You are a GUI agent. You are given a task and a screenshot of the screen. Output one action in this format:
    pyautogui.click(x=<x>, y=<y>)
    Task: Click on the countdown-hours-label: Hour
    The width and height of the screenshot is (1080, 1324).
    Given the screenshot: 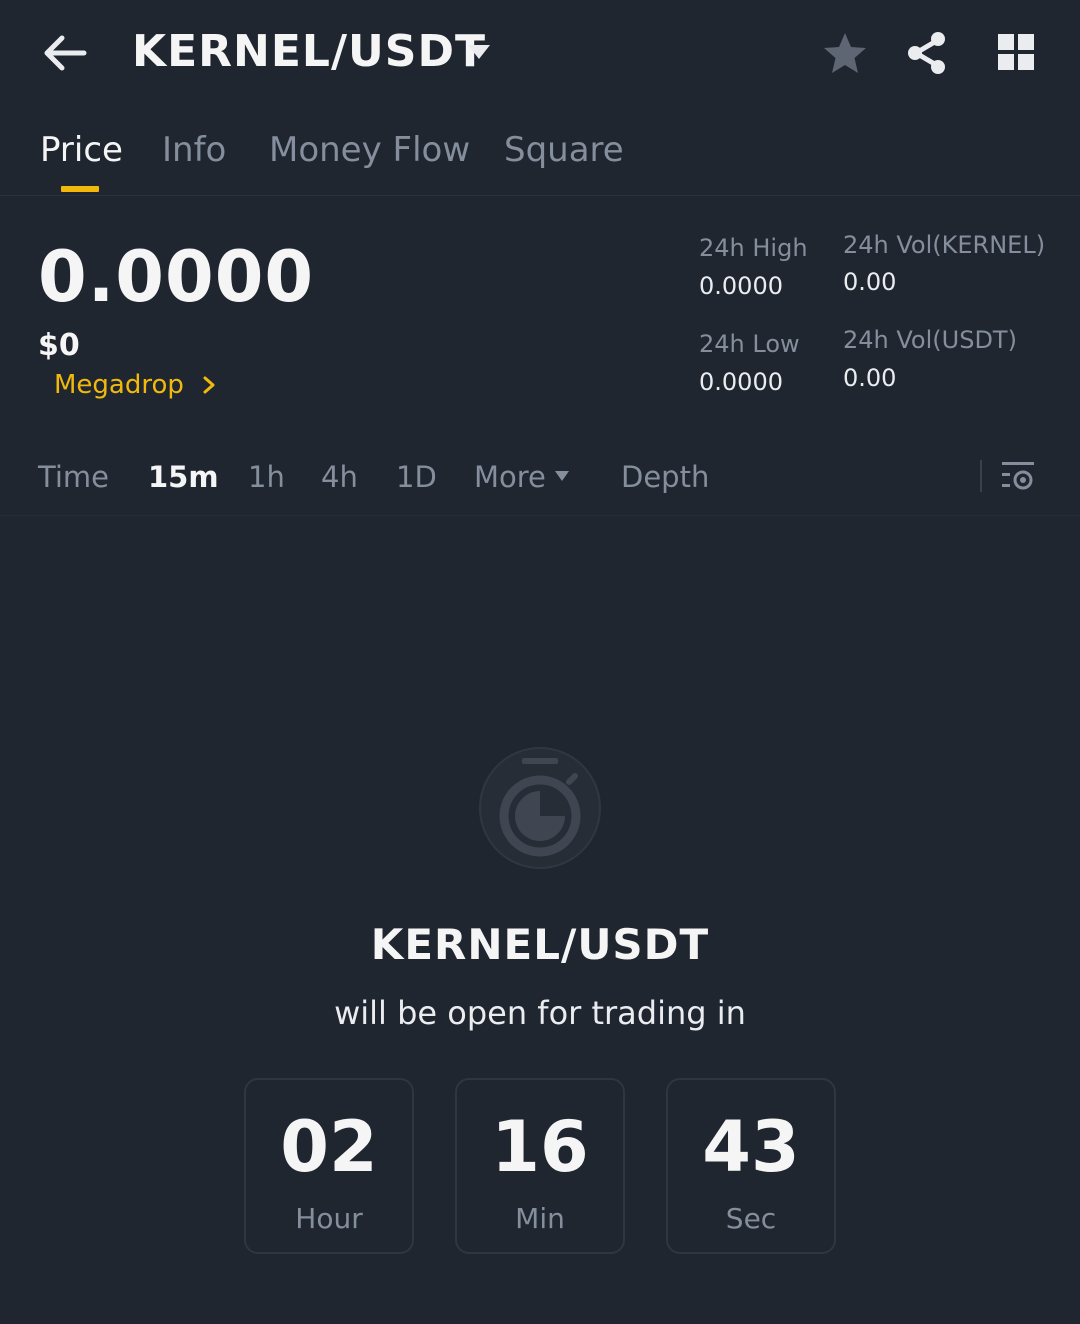 What is the action you would take?
    pyautogui.click(x=329, y=1218)
    